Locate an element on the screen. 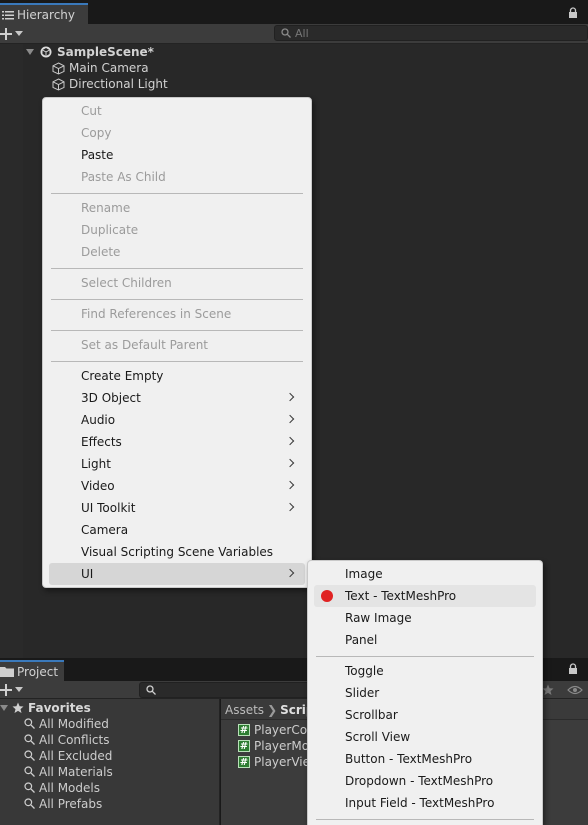  menu-item-camera: Camera is located at coordinates (177, 530).